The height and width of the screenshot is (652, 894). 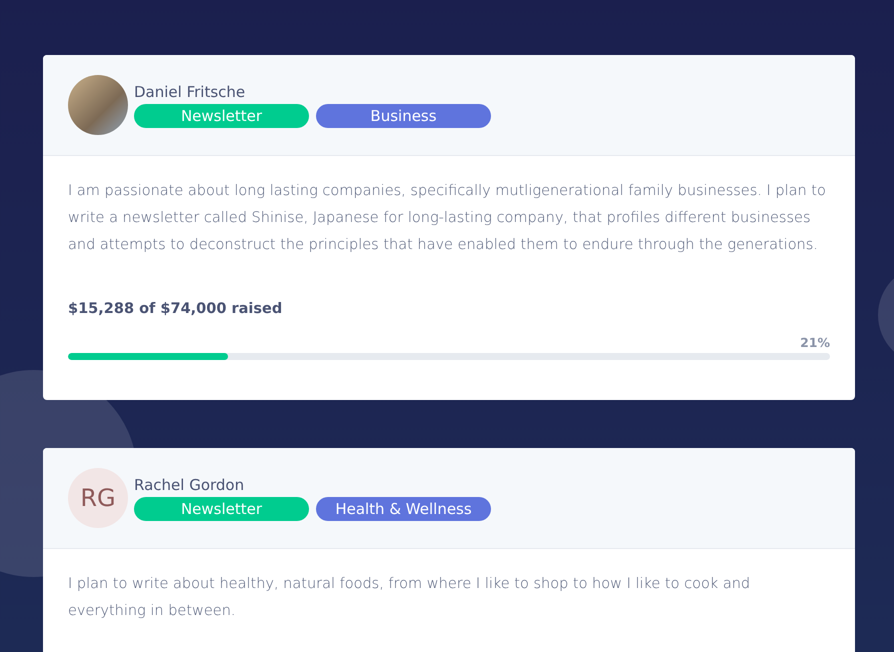 What do you see at coordinates (410, 598) in the screenshot?
I see `campaign-description: I plan to write about healthy, natural foods, from where I like to shop to how I like to cook and everything in between.` at bounding box center [410, 598].